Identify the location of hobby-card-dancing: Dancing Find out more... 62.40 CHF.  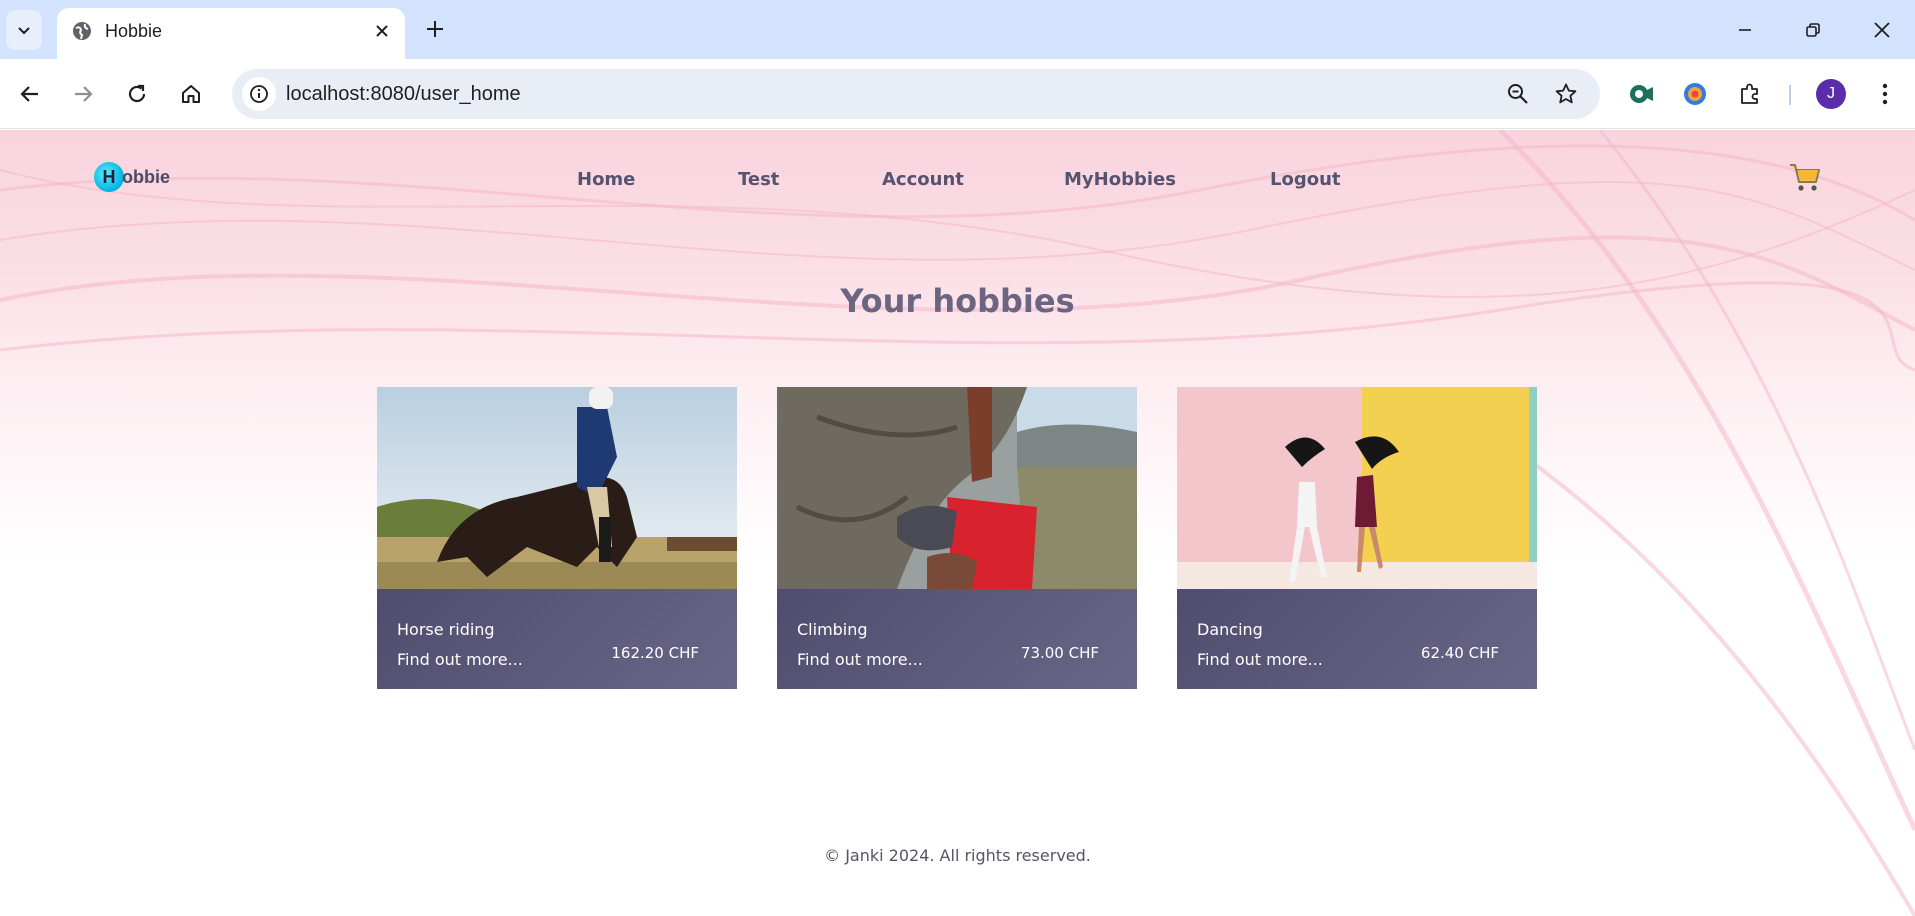
(1357, 538).